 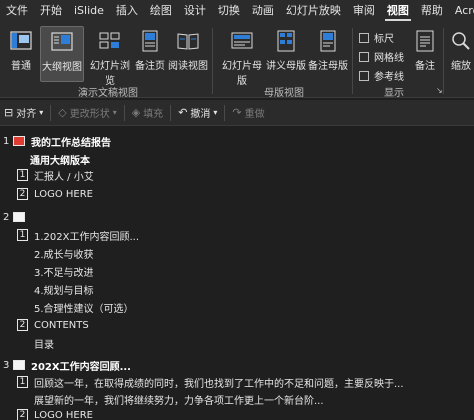 I want to click on show-dialog-launcher-icon: ↘, so click(x=439, y=90).